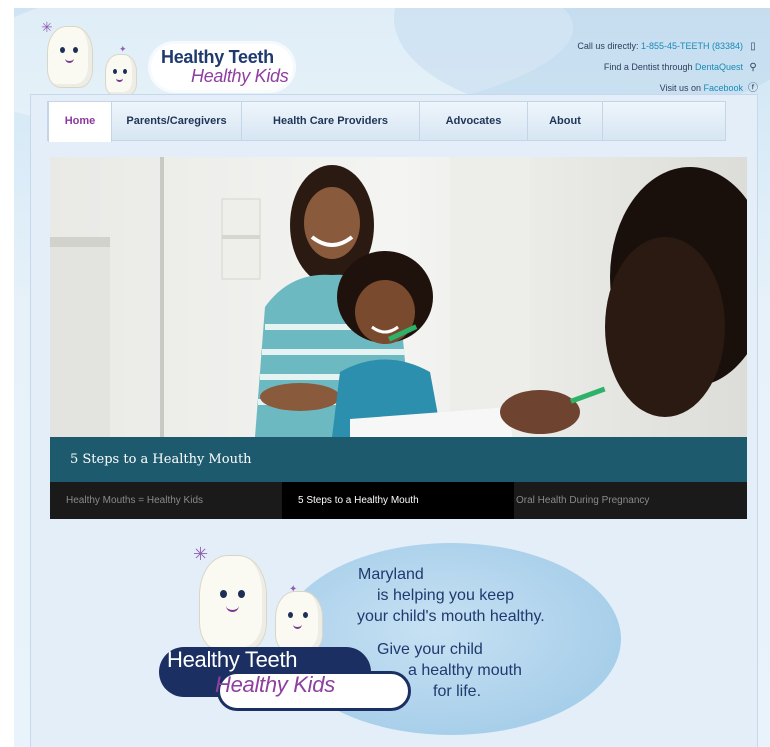  I want to click on slider-tab-5-steps: 5 Steps to a Healthy Mouth, so click(398, 500).